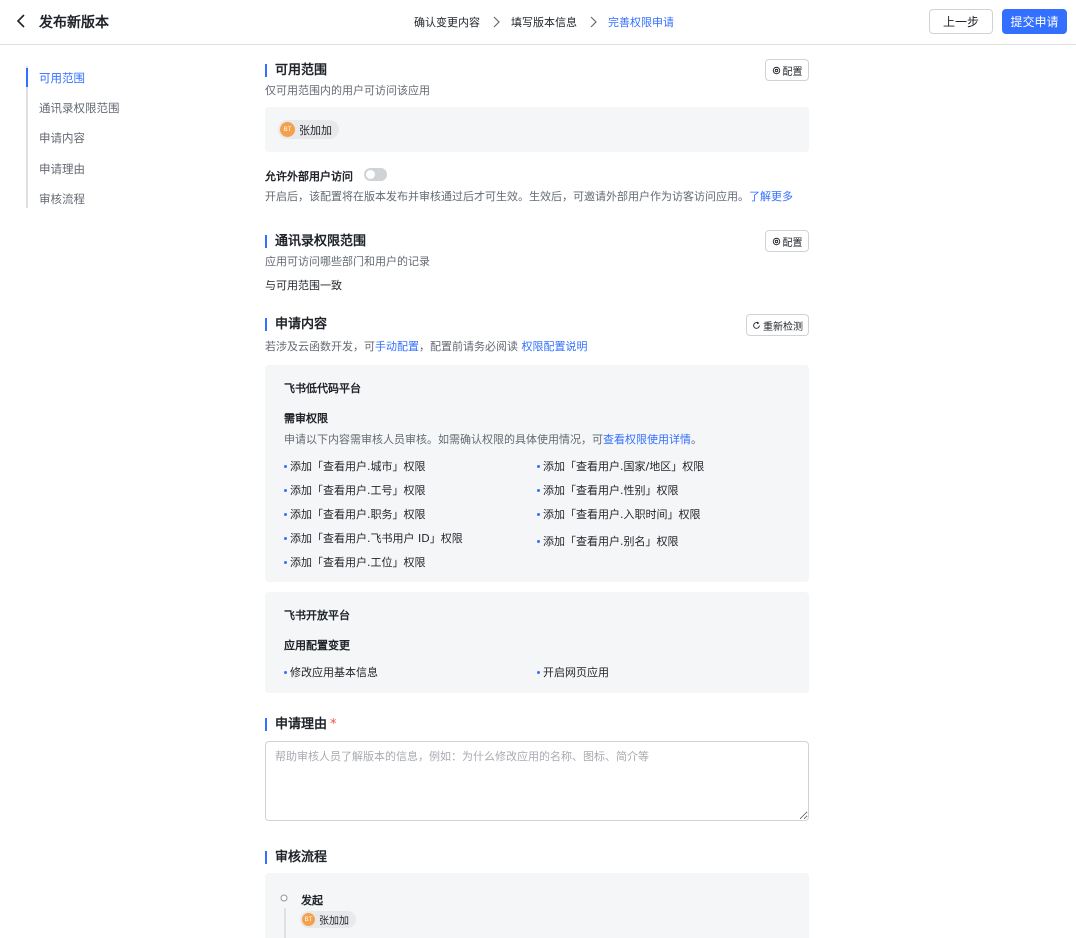 This screenshot has width=1076, height=938. I want to click on permission-label: 添加「查看用户.飞书用户 ID」权限, so click(376, 538).